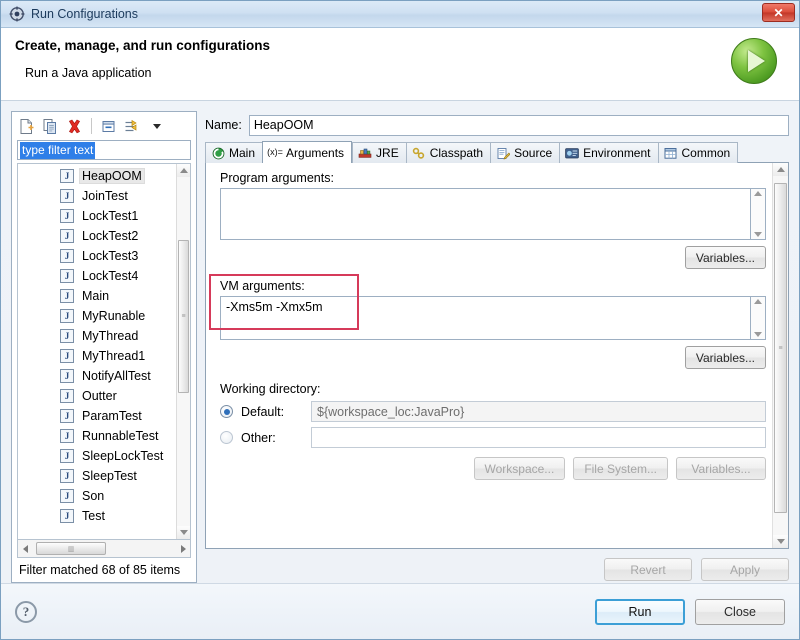 This screenshot has width=800, height=640. I want to click on vm-arguments-input: -Xms5m -Xmx5m, so click(485, 318).